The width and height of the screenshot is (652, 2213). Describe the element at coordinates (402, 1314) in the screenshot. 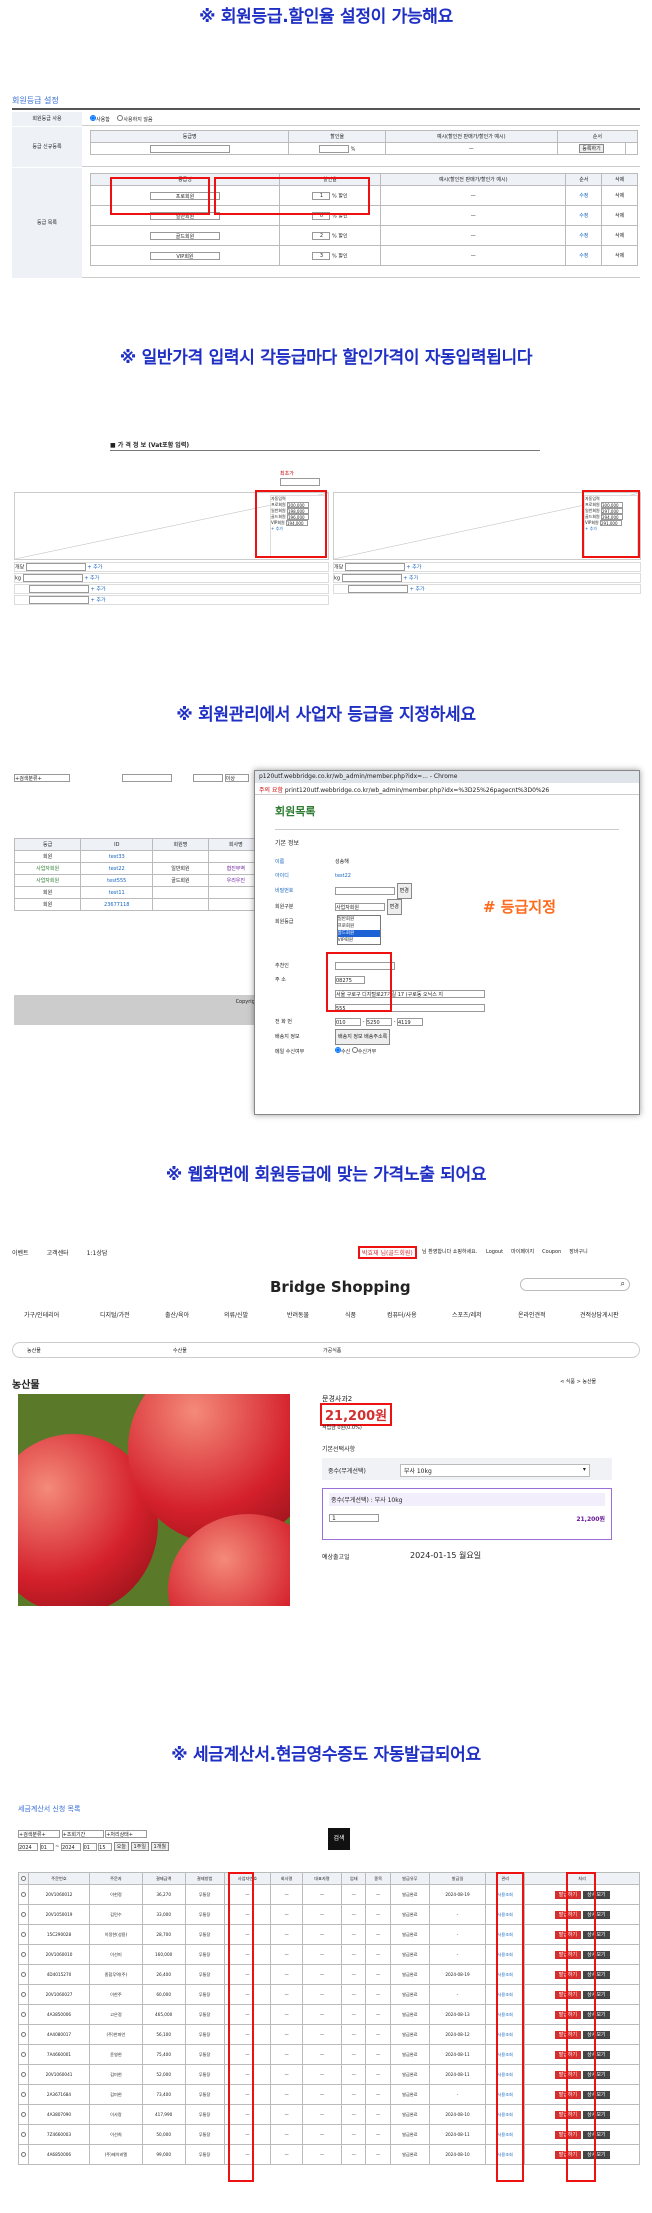

I see `category-item: 컴퓨터/사용` at that location.